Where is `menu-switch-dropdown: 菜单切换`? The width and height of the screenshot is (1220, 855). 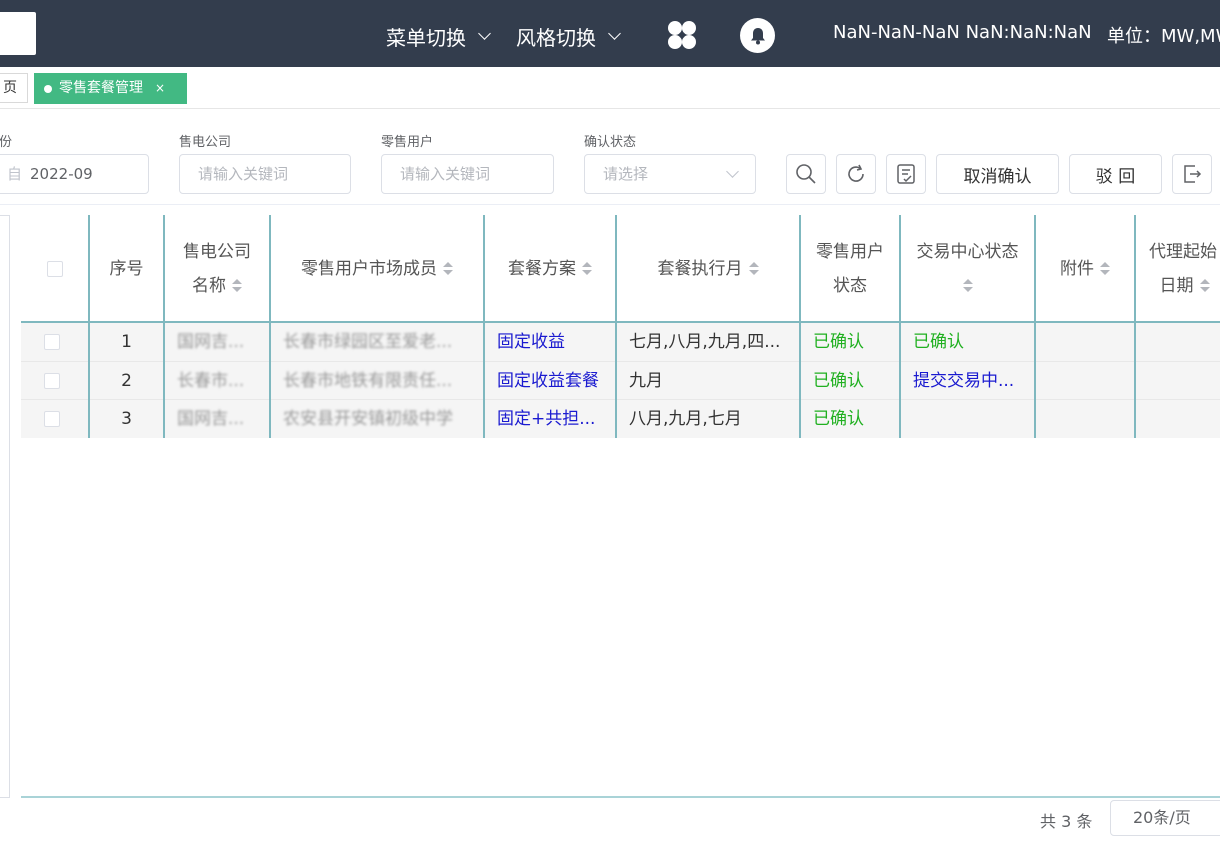 menu-switch-dropdown: 菜单切换 is located at coordinates (438, 36).